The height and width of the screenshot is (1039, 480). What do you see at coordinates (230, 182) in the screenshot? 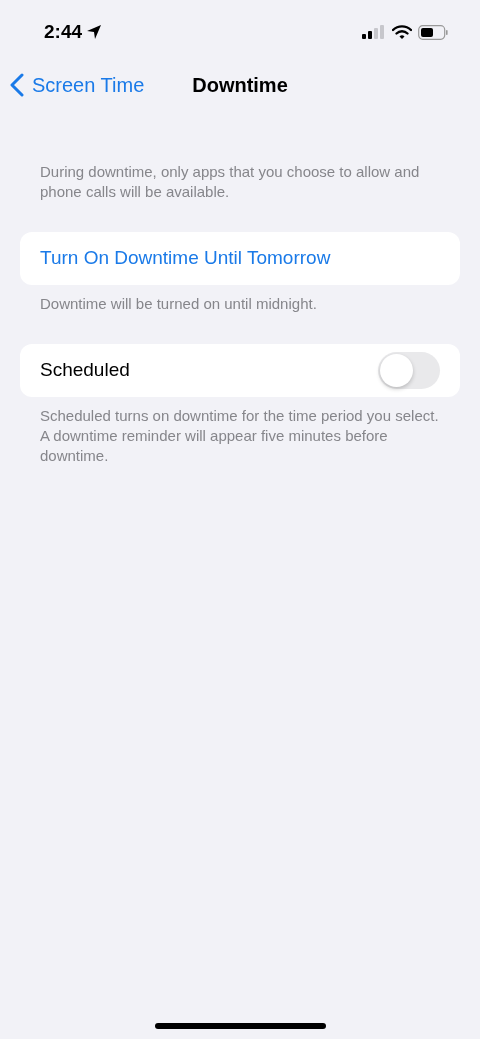
I see `intro-text: During downtime, only apps that you choose to allow and phone calls will be available.` at bounding box center [230, 182].